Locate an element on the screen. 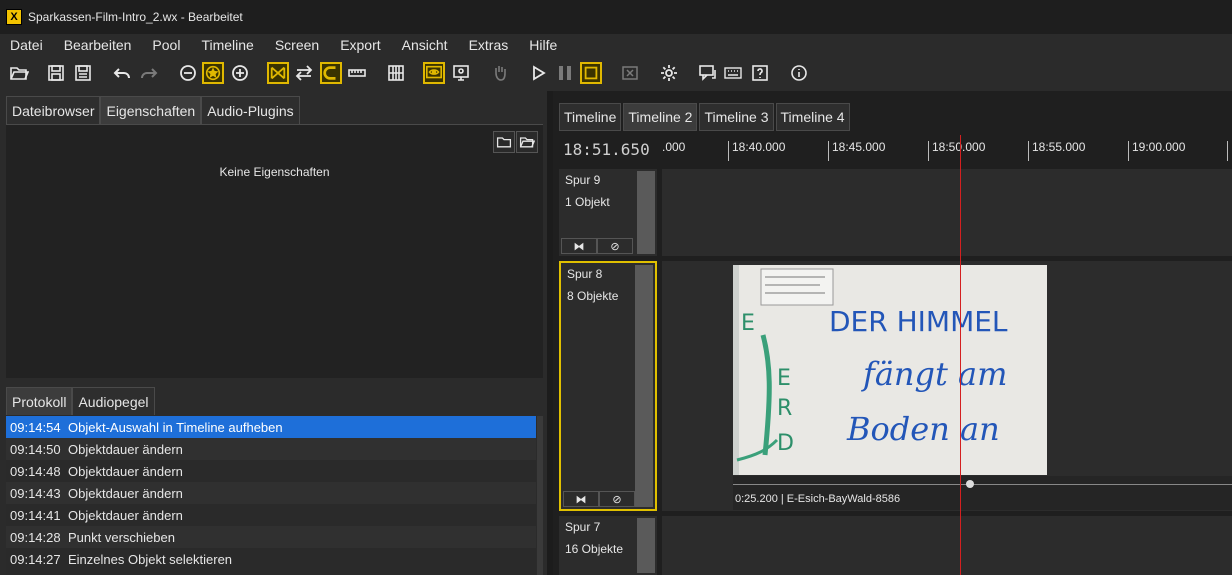 This screenshot has height=575, width=1232. menu-datei: Datei is located at coordinates (27, 45).